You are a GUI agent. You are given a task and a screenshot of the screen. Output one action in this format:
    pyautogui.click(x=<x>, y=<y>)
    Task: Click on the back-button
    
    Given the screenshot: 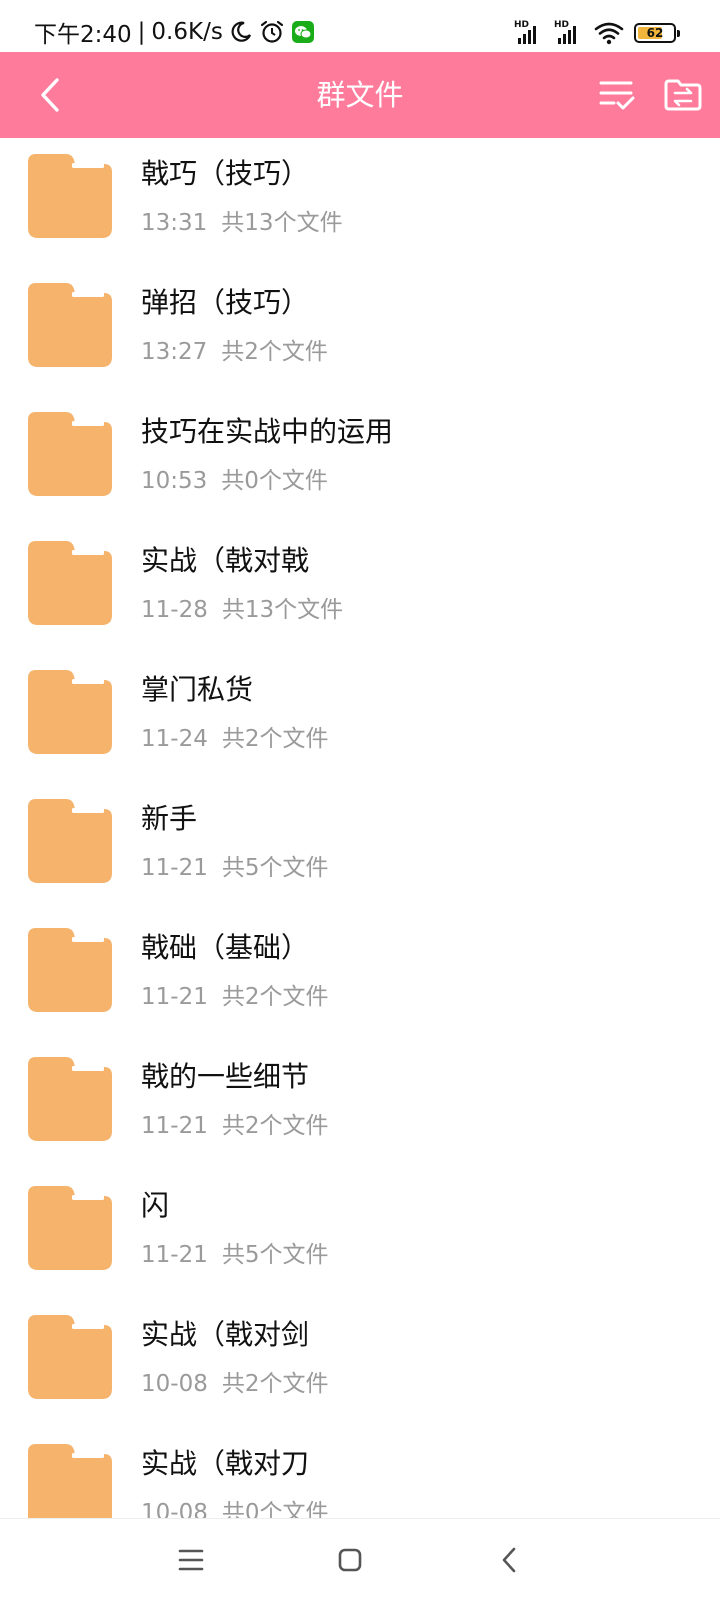 What is the action you would take?
    pyautogui.click(x=51, y=95)
    